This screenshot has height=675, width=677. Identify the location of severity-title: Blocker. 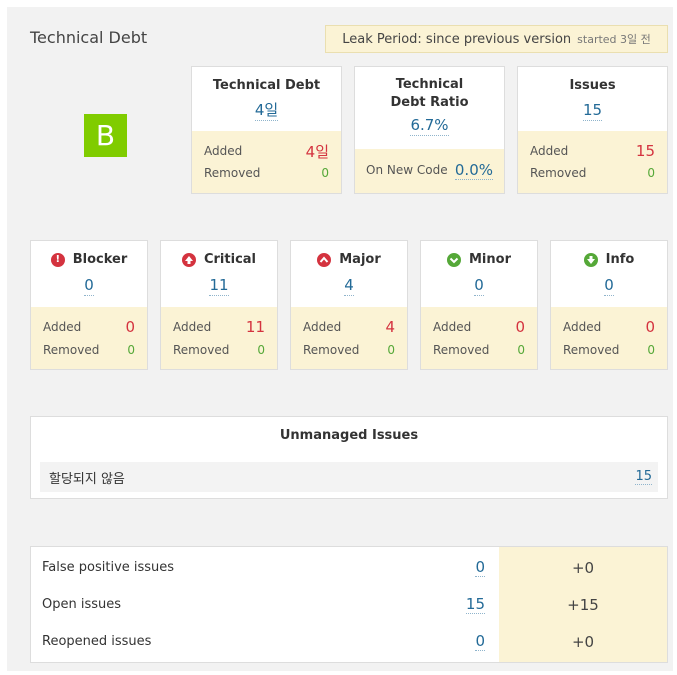
(100, 259).